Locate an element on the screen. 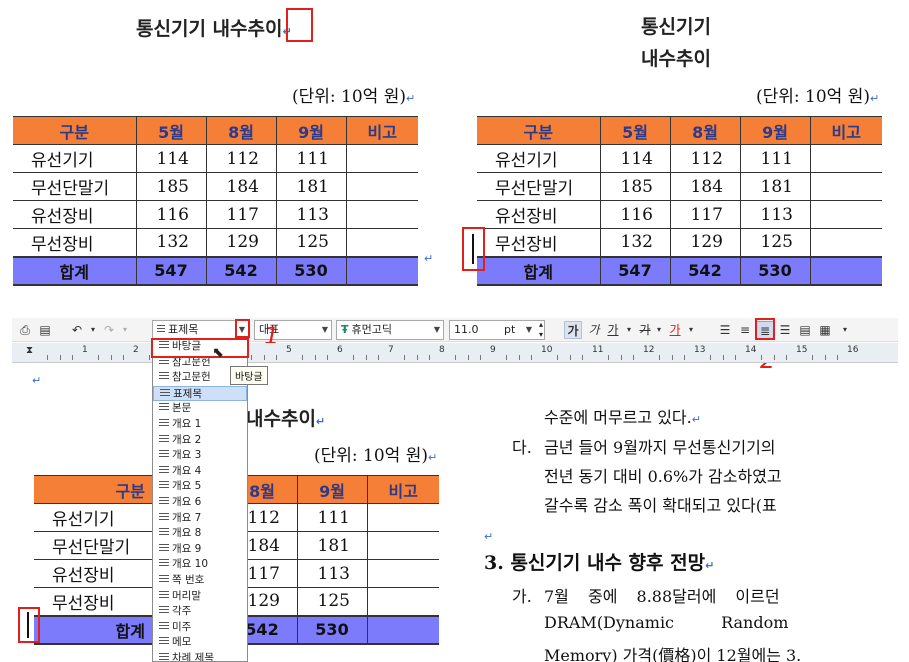  style-option: 본문 is located at coordinates (200, 409).